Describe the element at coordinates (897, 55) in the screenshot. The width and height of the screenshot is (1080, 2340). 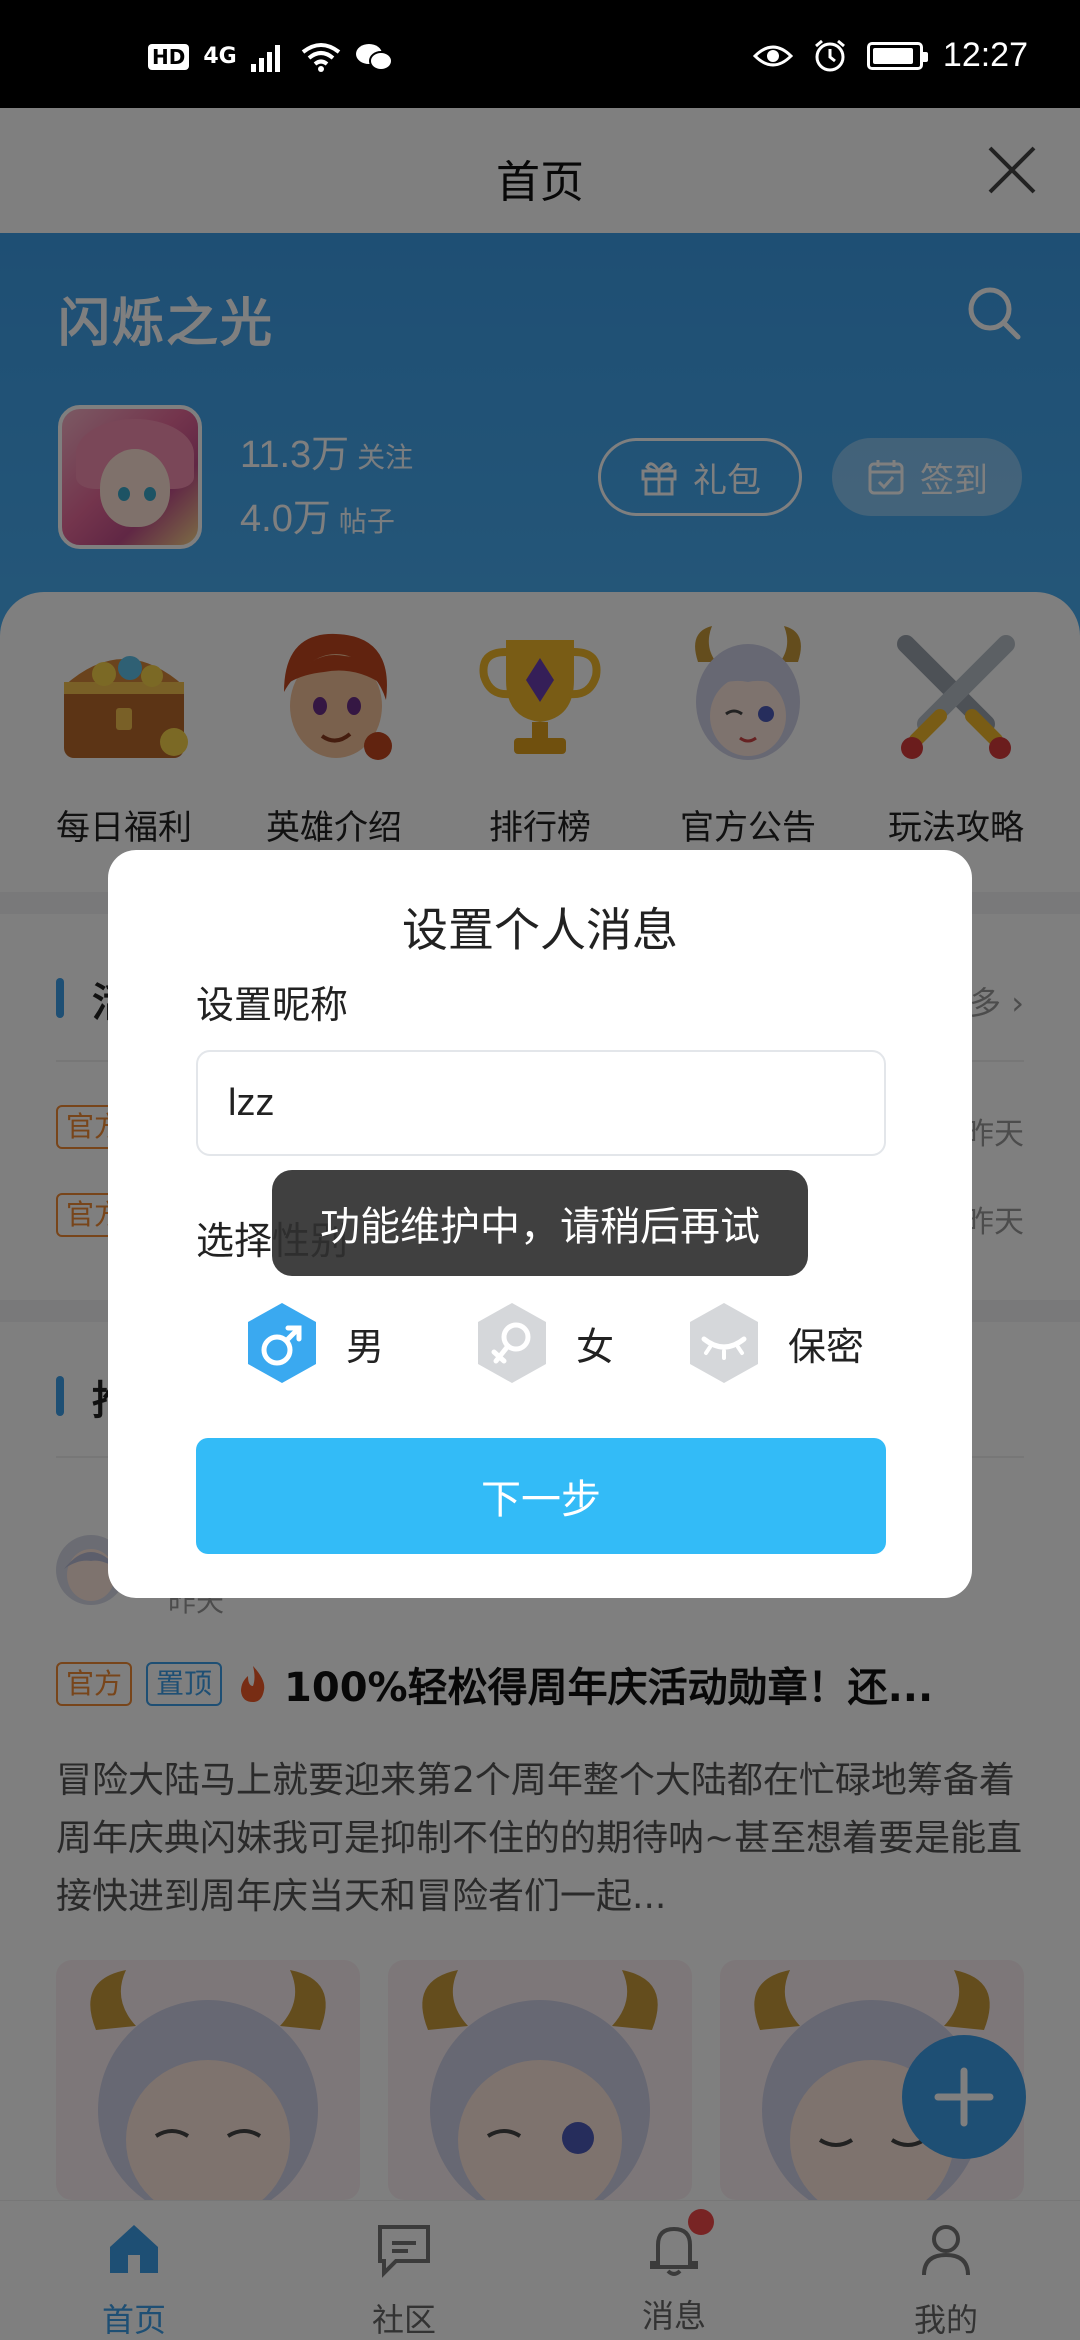
I see `battery-icon` at that location.